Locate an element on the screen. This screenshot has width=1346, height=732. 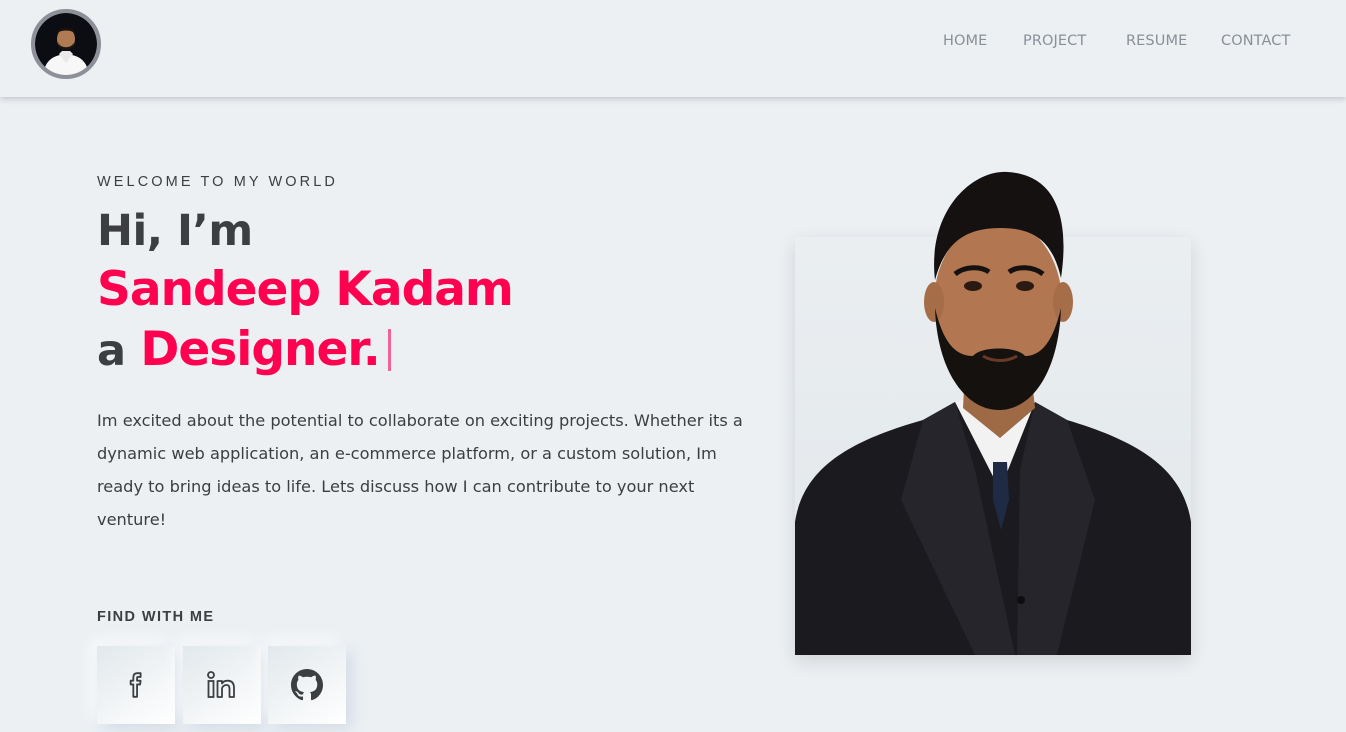
github-icon is located at coordinates (307, 685).